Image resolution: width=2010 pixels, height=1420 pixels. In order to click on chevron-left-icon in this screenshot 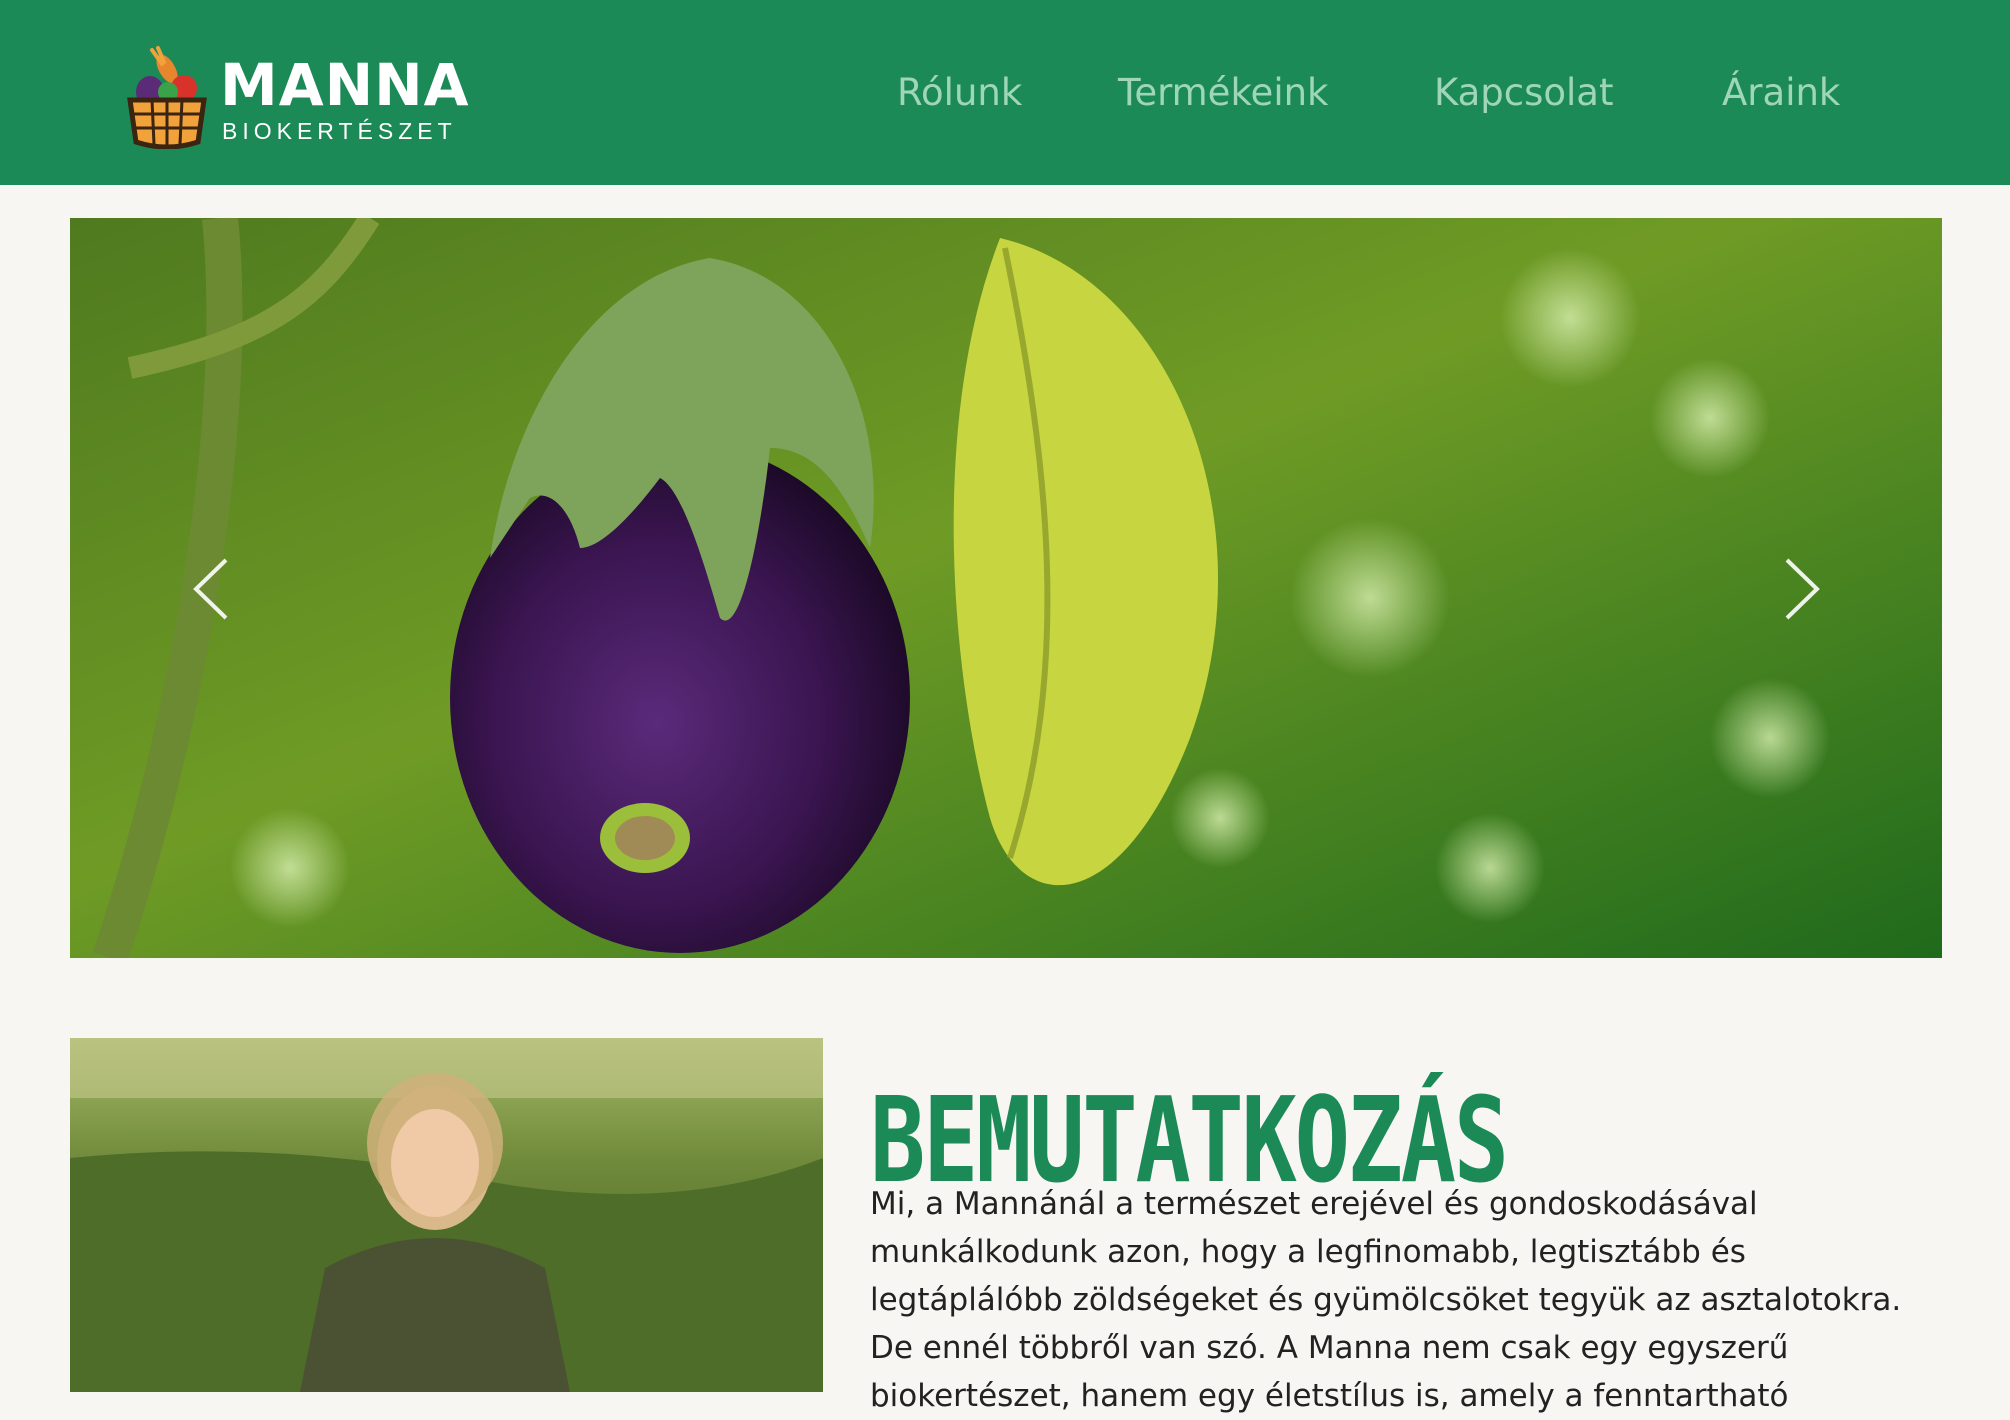, I will do `click(210, 589)`.